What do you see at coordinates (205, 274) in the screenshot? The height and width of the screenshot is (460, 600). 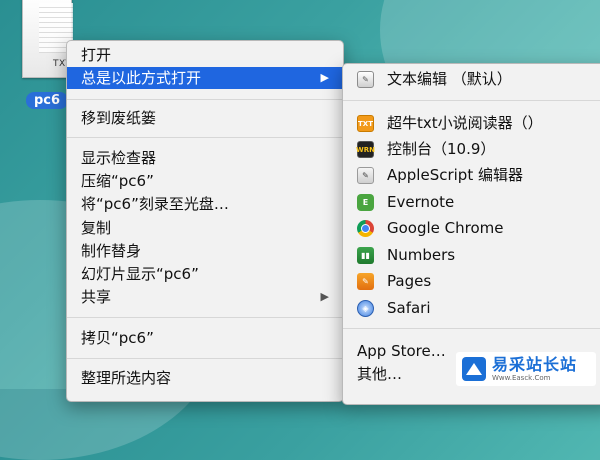 I see `menu-item-slideshow: 幻灯片显示“pc6”` at bounding box center [205, 274].